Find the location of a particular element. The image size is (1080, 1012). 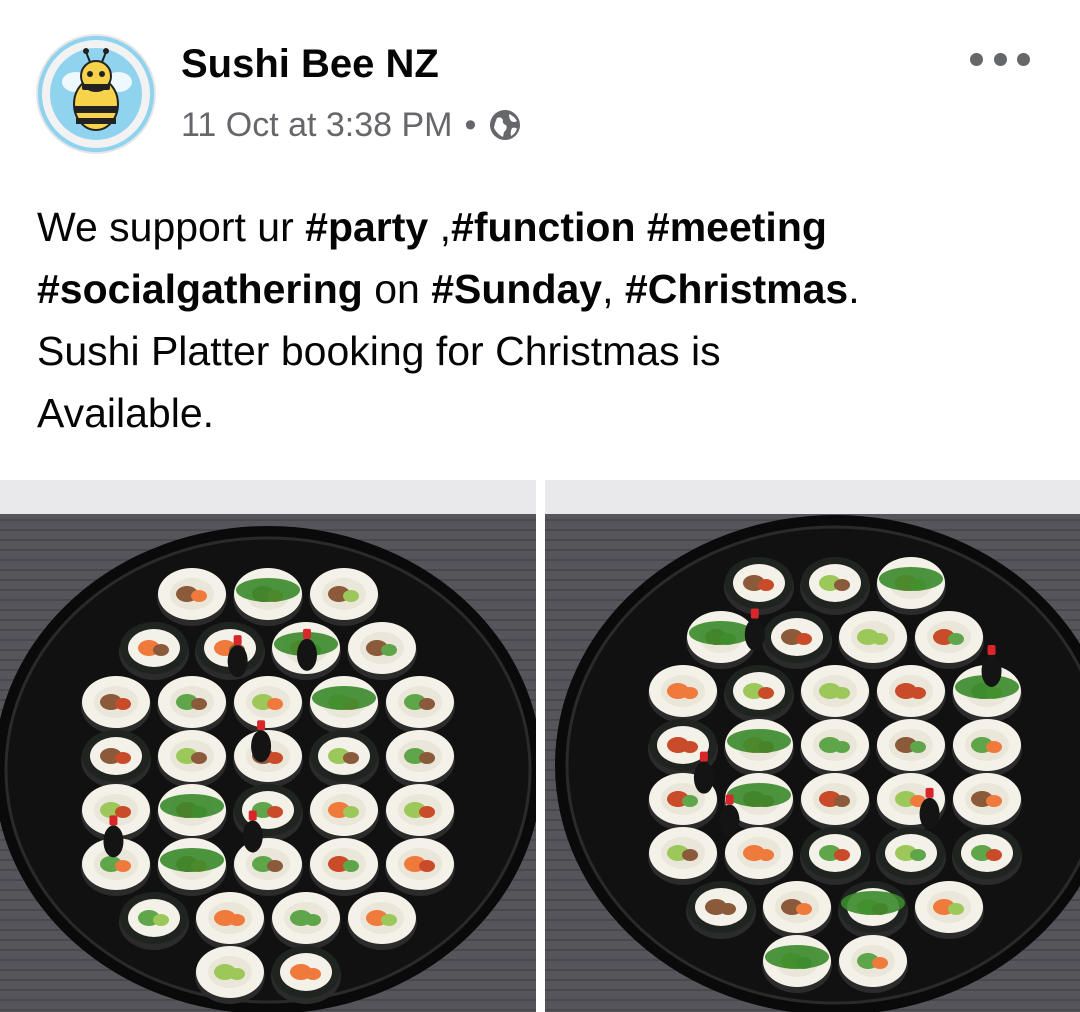

hashtag-party: #party is located at coordinates (366, 227).